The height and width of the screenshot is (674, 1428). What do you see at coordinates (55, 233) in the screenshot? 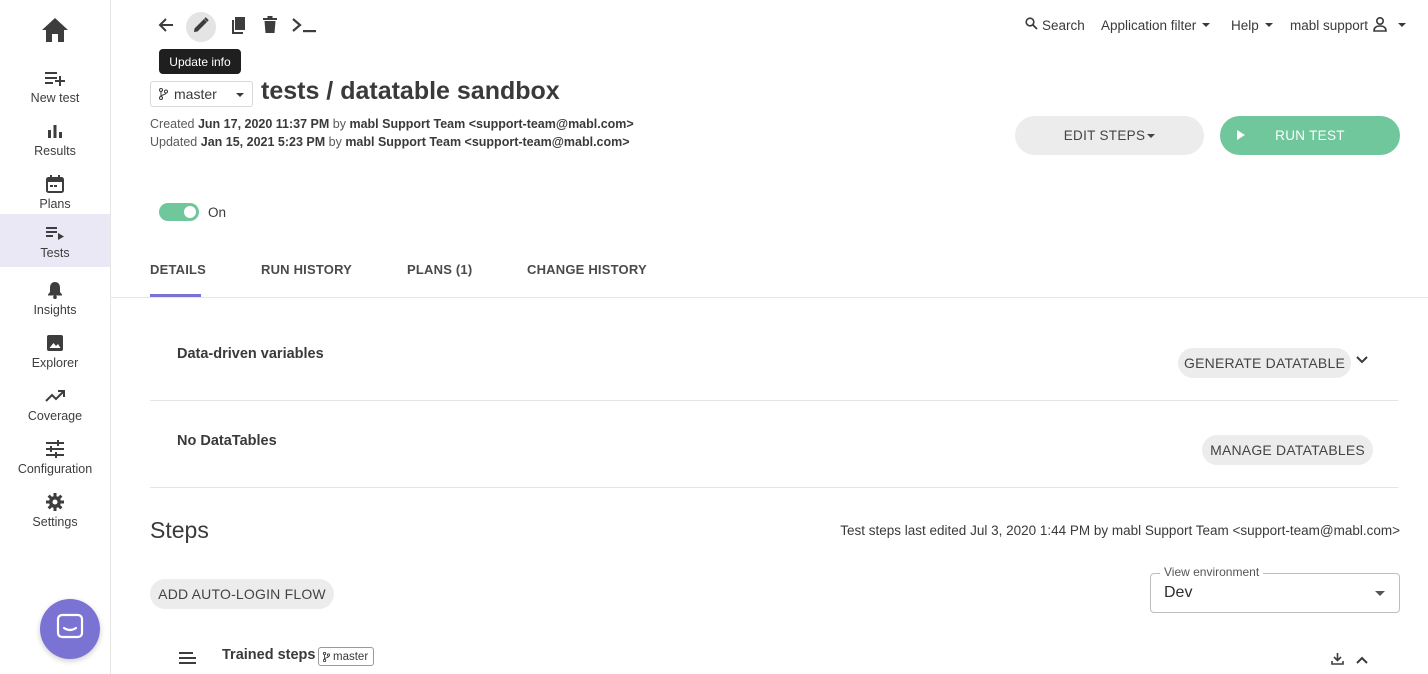
I see `playlist-play-icon` at bounding box center [55, 233].